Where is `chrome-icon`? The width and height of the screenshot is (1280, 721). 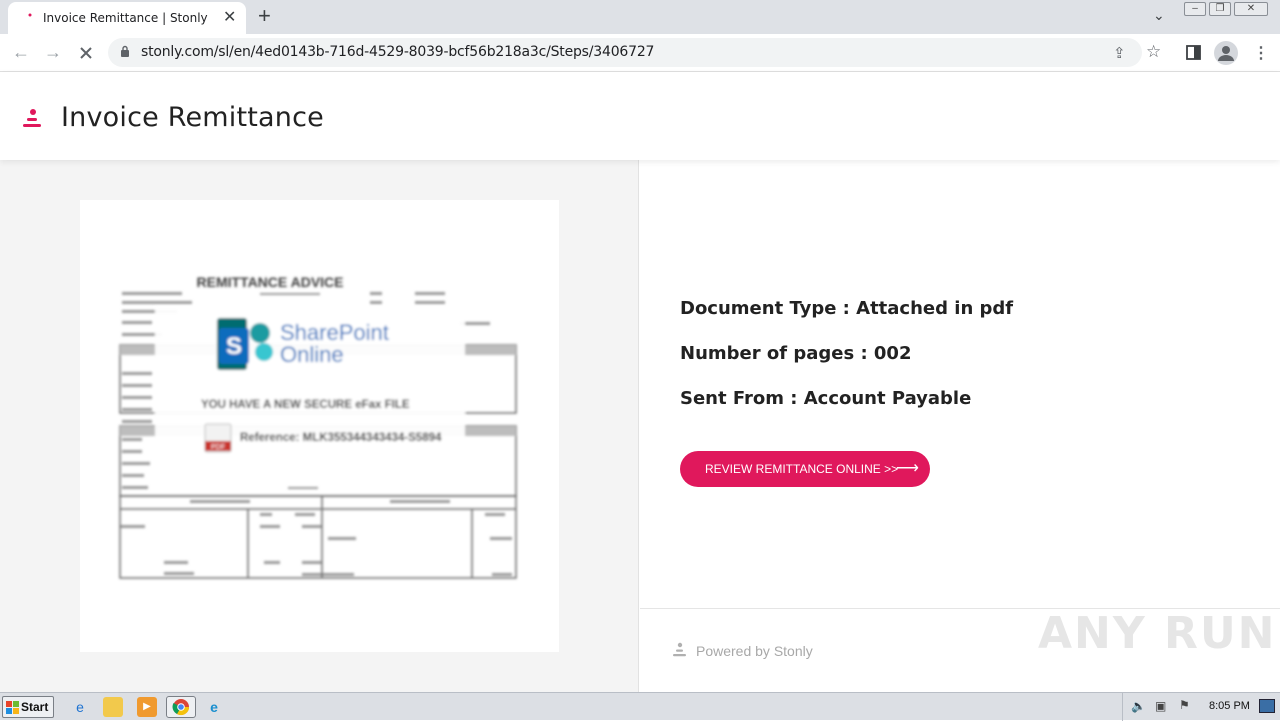
chrome-icon is located at coordinates (181, 707).